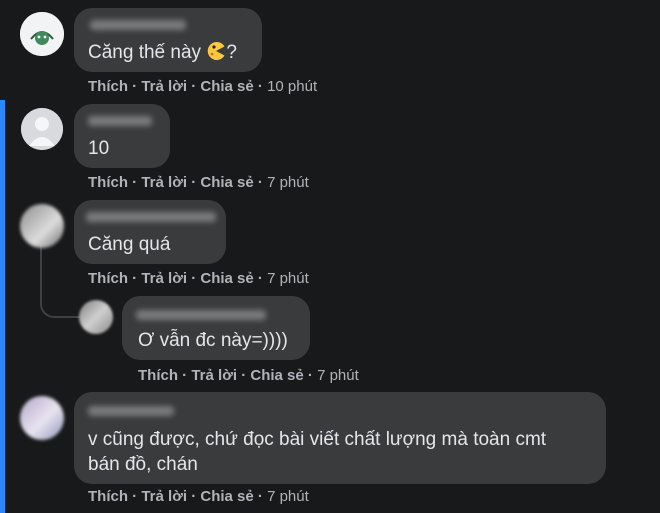  I want to click on comment-bubble: 10, so click(122, 136).